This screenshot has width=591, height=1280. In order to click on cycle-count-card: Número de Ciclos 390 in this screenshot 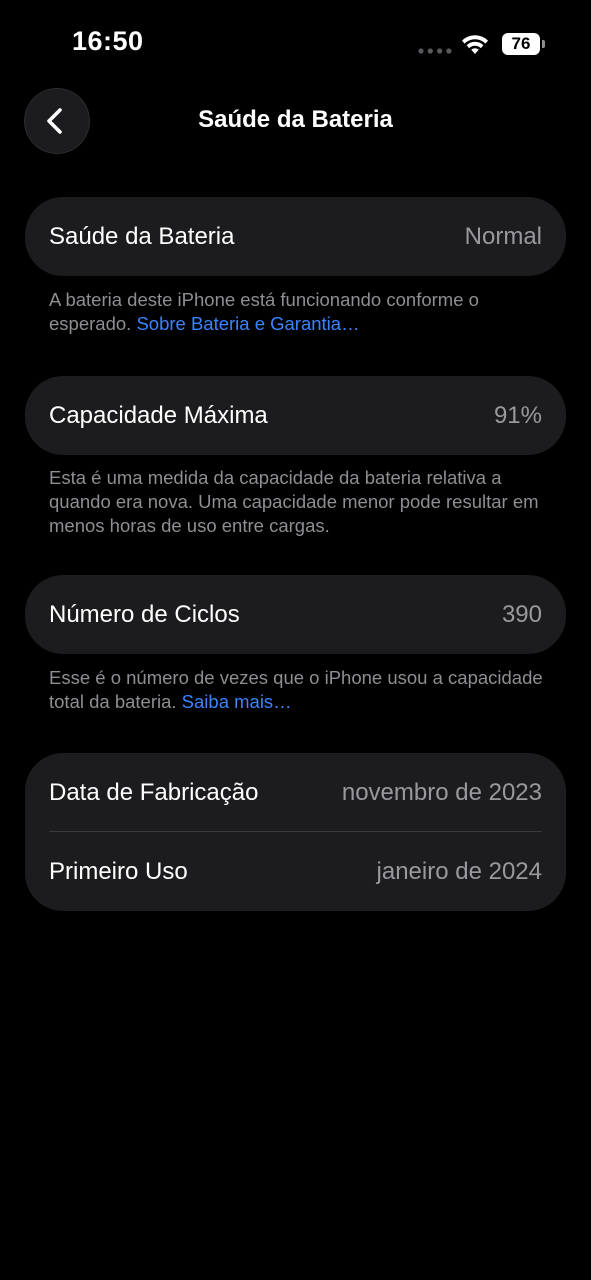, I will do `click(295, 614)`.